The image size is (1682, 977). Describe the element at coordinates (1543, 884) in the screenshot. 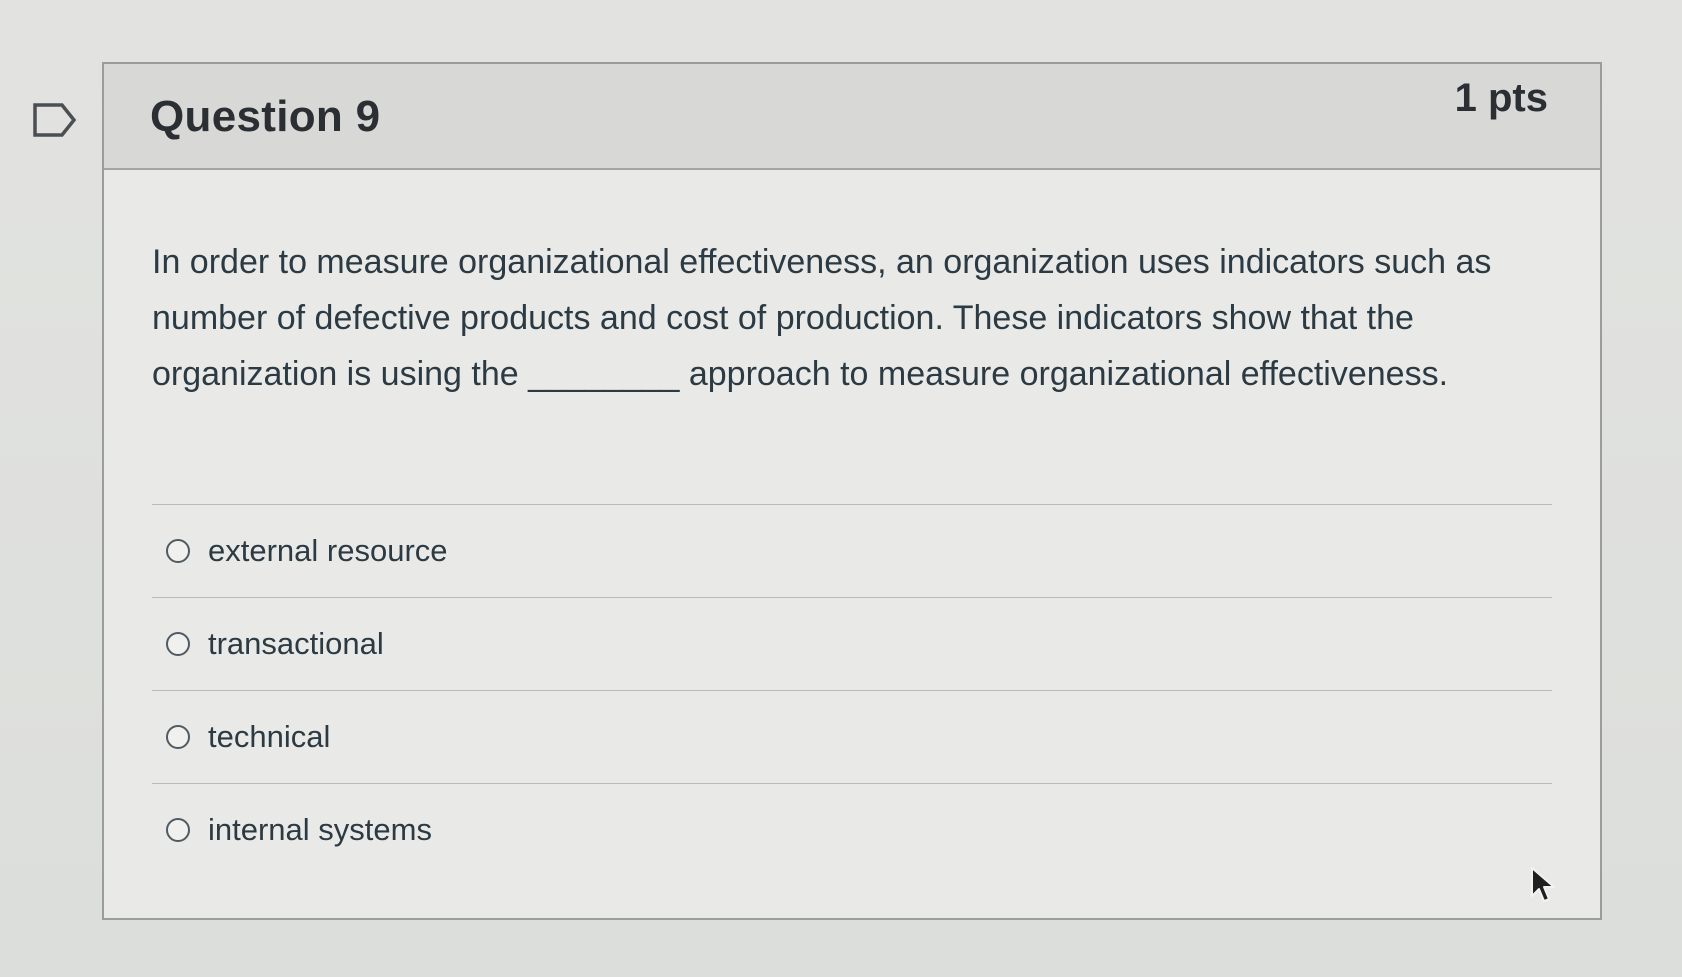

I see `mouse-pointer-icon` at that location.